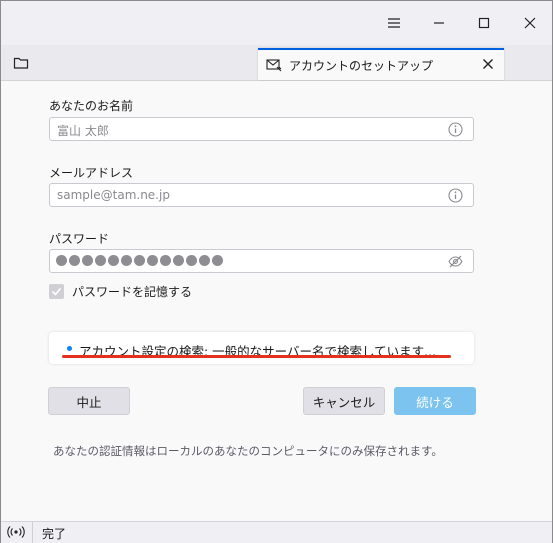  Describe the element at coordinates (54, 534) in the screenshot. I see `status-text: 完了` at that location.